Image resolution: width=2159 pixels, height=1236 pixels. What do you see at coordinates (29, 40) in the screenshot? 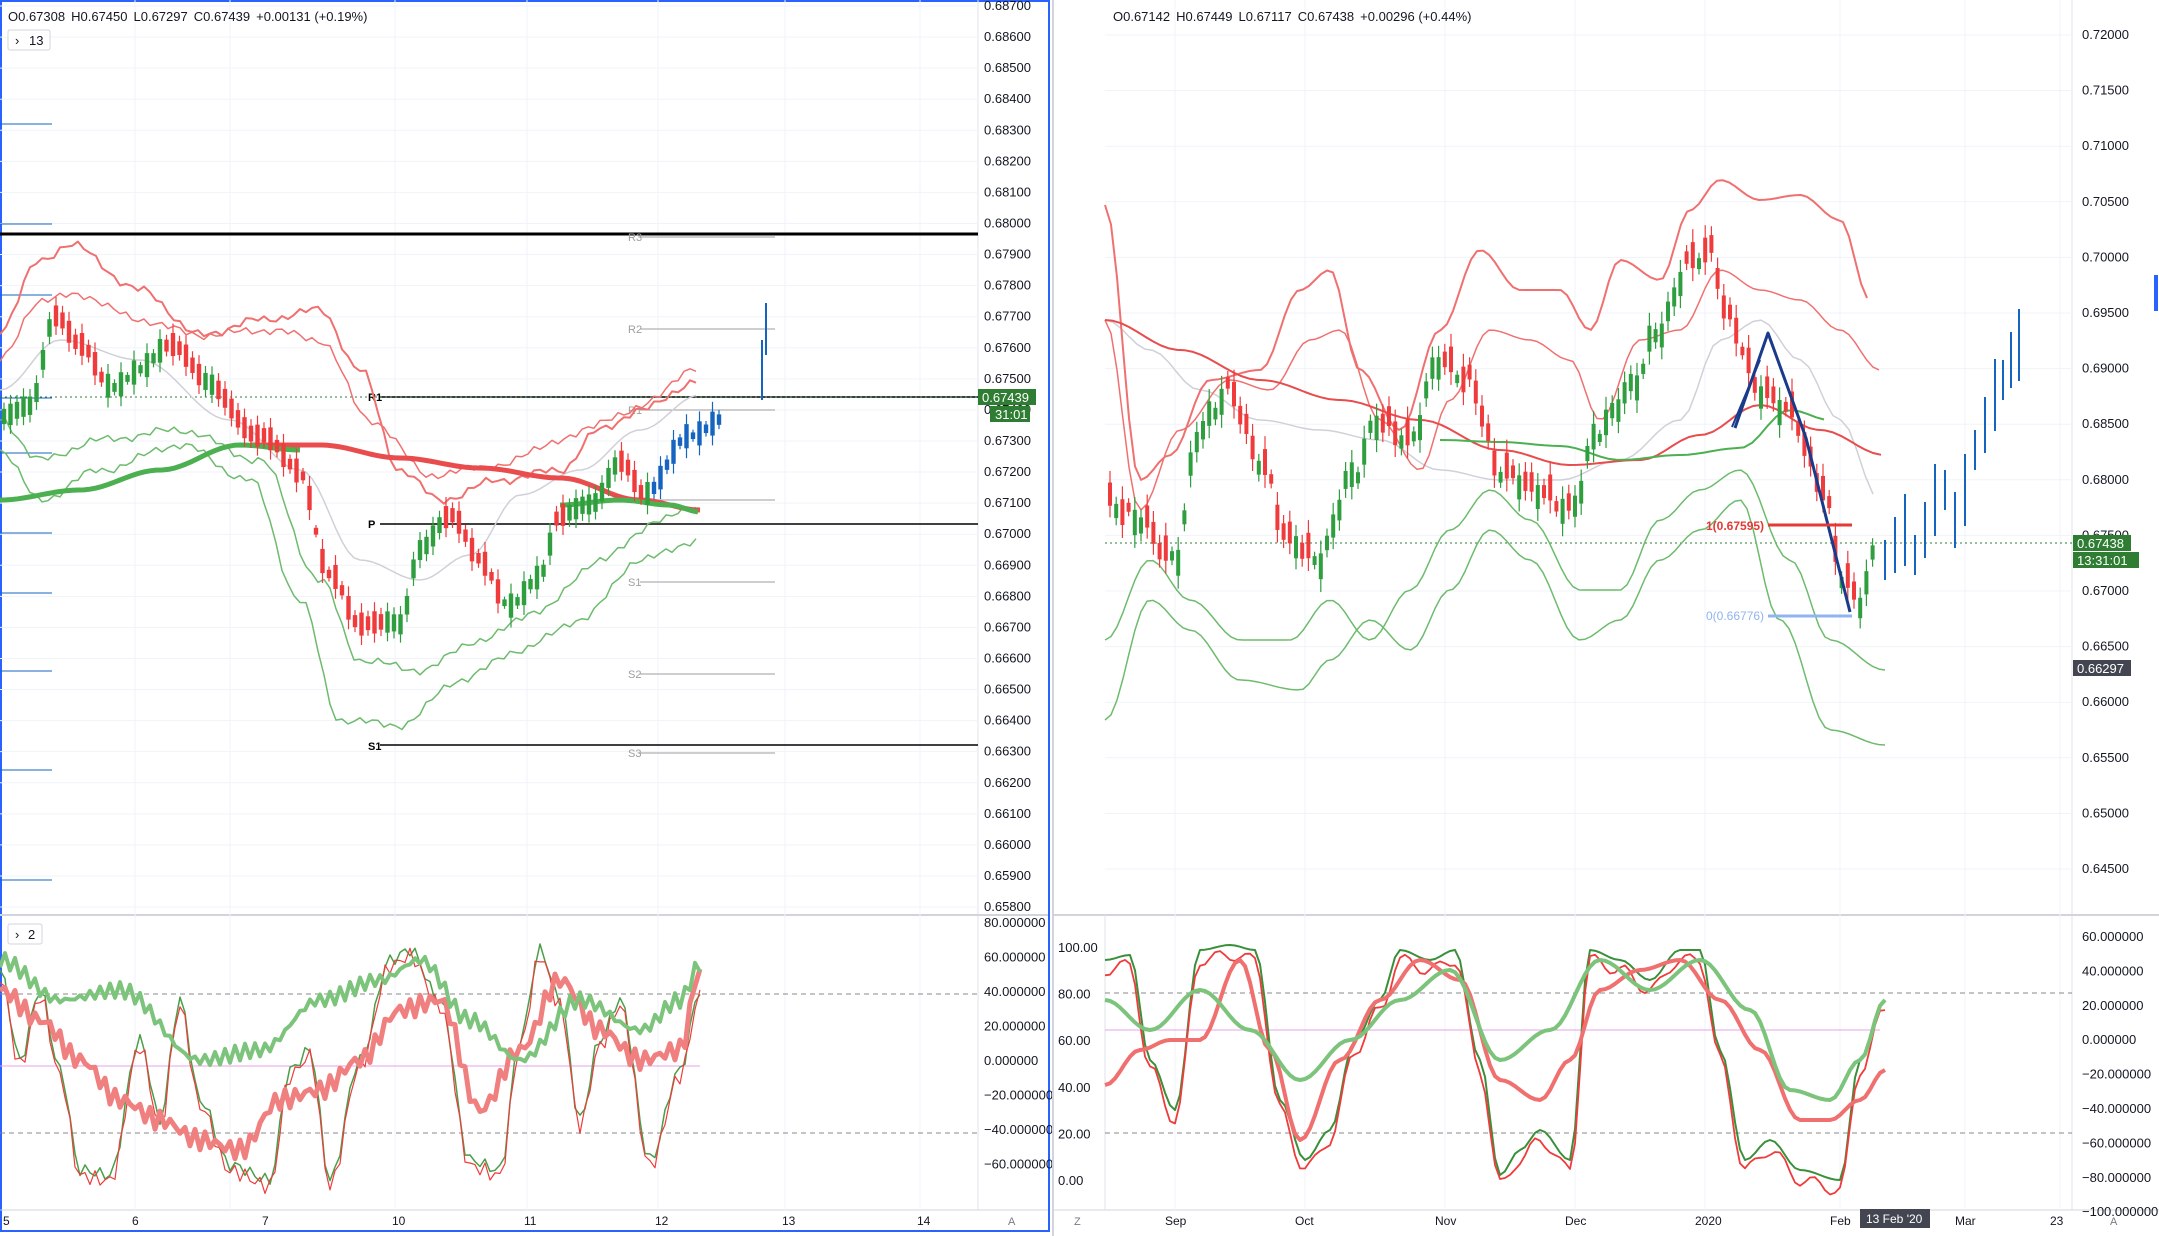
I see `left-collapse-button: › 13` at bounding box center [29, 40].